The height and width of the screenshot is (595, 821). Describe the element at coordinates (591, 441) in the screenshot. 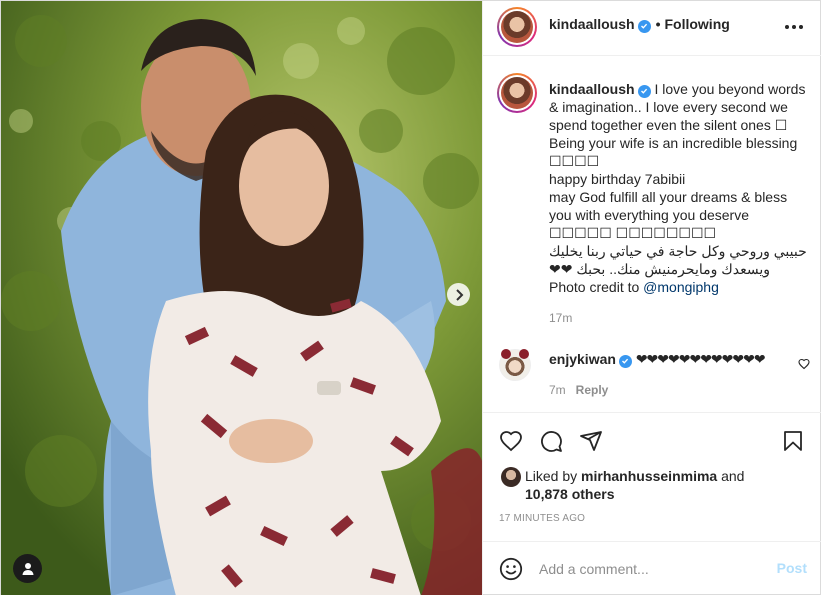

I see `share-icon` at that location.